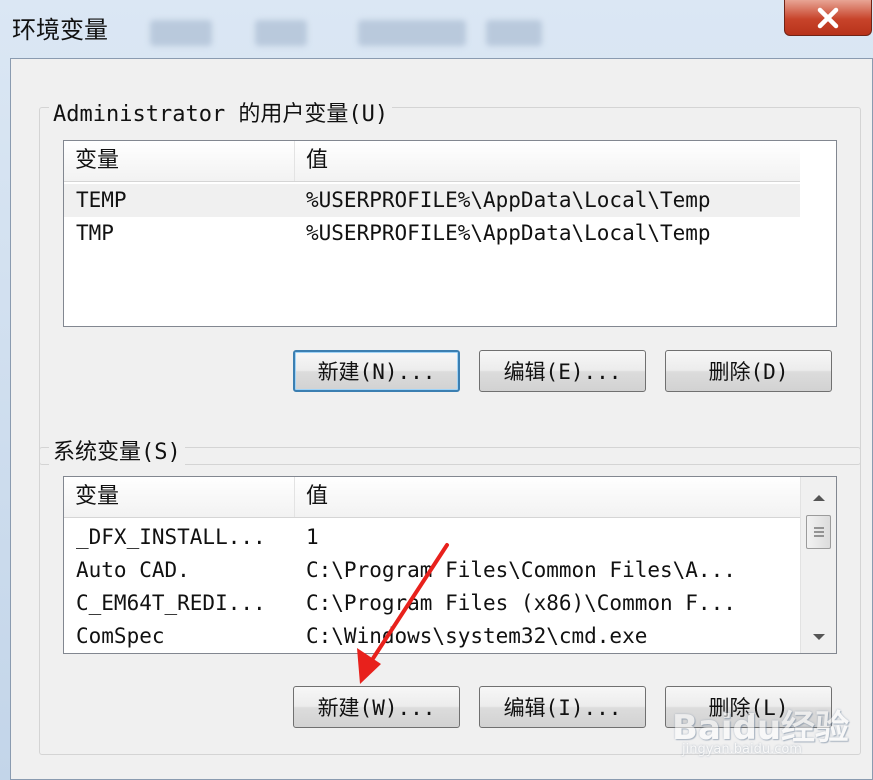 The width and height of the screenshot is (873, 780). Describe the element at coordinates (436, 24) in the screenshot. I see `title-bar: 环境变量` at that location.